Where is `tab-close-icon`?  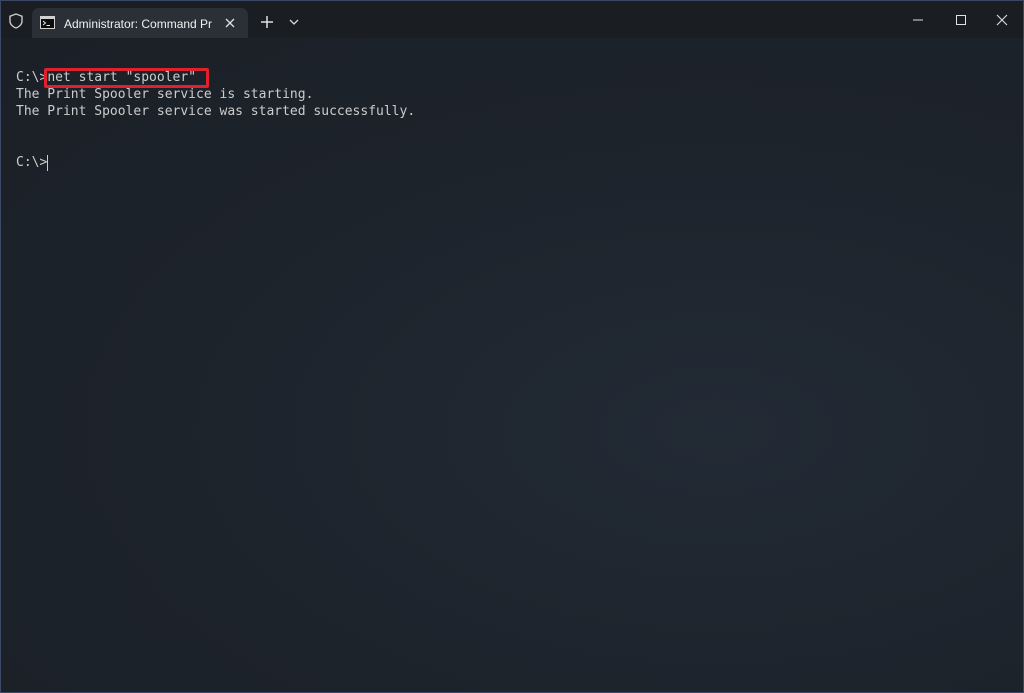
tab-close-icon is located at coordinates (230, 23).